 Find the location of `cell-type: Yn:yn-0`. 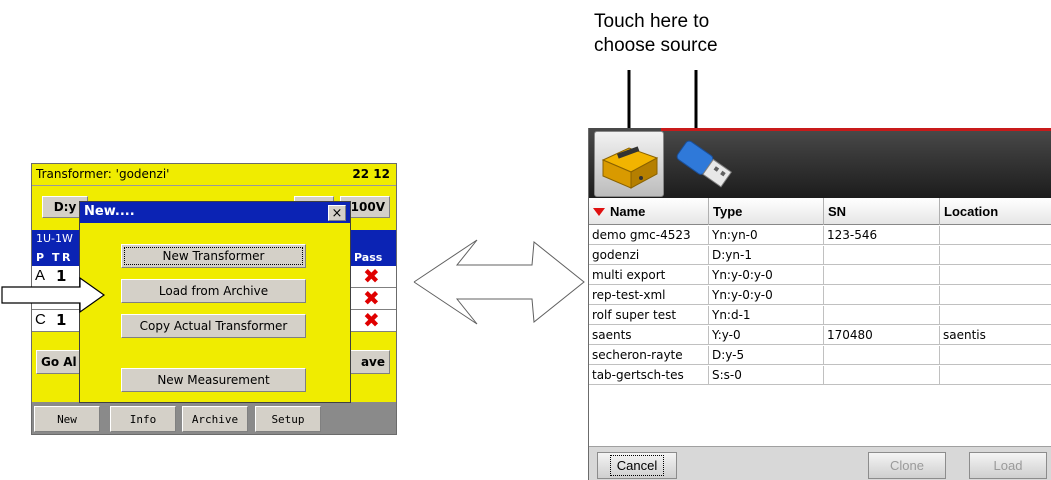

cell-type: Yn:yn-0 is located at coordinates (766, 235).